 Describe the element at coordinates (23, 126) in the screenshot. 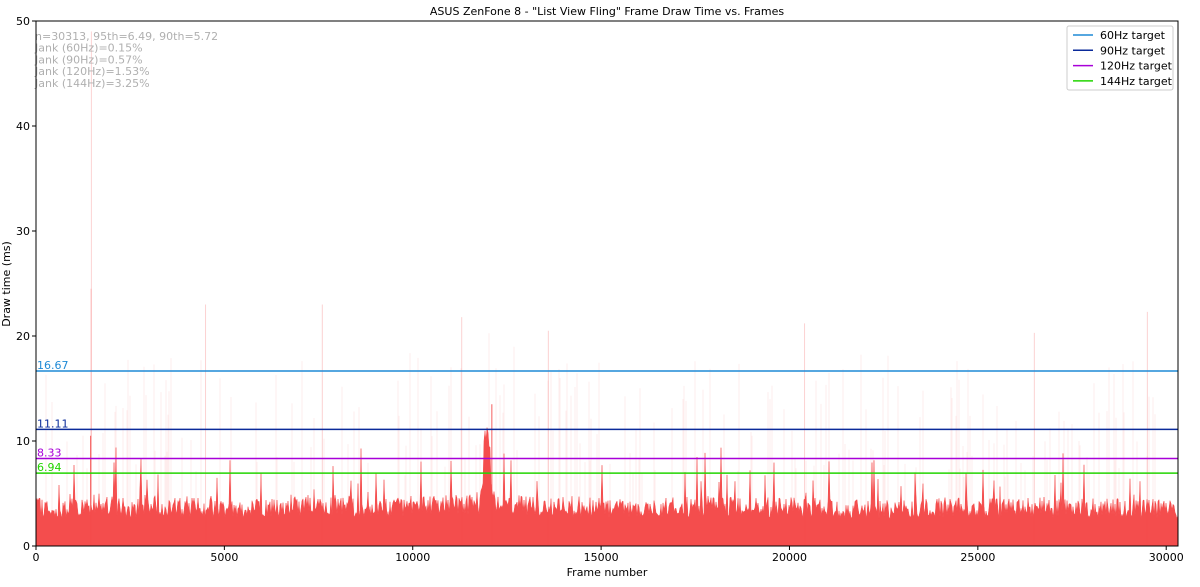

I see `y-tick-label: 40` at that location.